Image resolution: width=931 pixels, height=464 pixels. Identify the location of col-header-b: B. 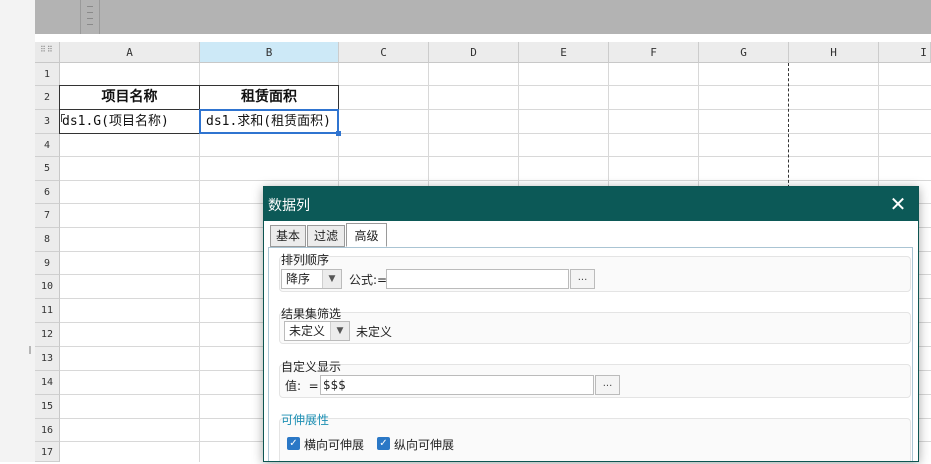
(269, 52).